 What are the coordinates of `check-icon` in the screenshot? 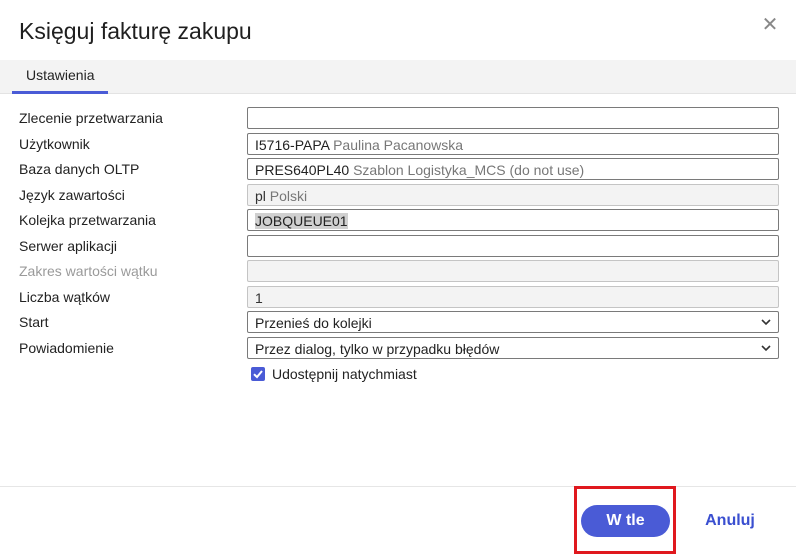 It's located at (258, 374).